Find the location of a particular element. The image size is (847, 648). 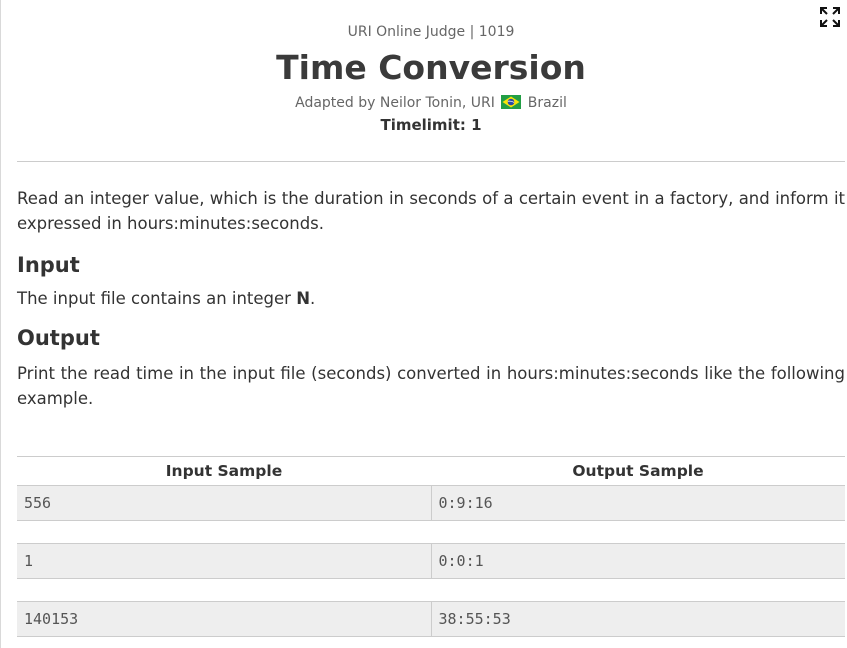

samples-header-row: Input Sample Output Sample is located at coordinates (431, 470).